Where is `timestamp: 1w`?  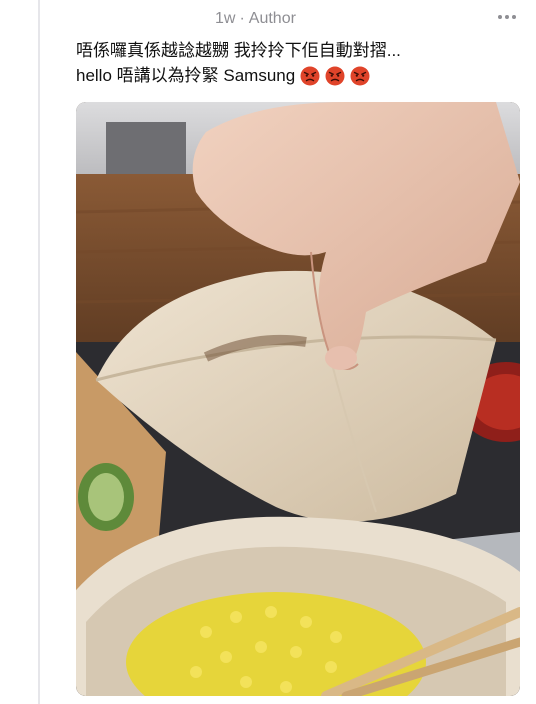 timestamp: 1w is located at coordinates (225, 19).